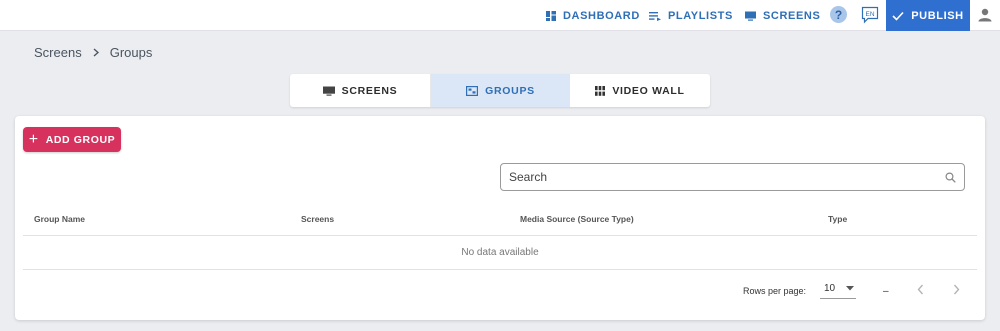 Image resolution: width=1000 pixels, height=331 pixels. I want to click on language-code: EN, so click(869, 14).